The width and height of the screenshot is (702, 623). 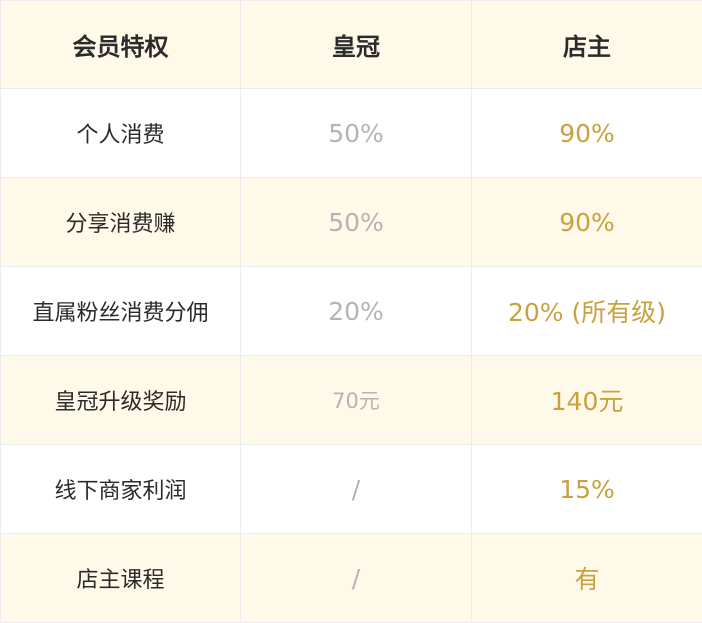 I want to click on crown-value-cell: 70元, so click(x=356, y=400).